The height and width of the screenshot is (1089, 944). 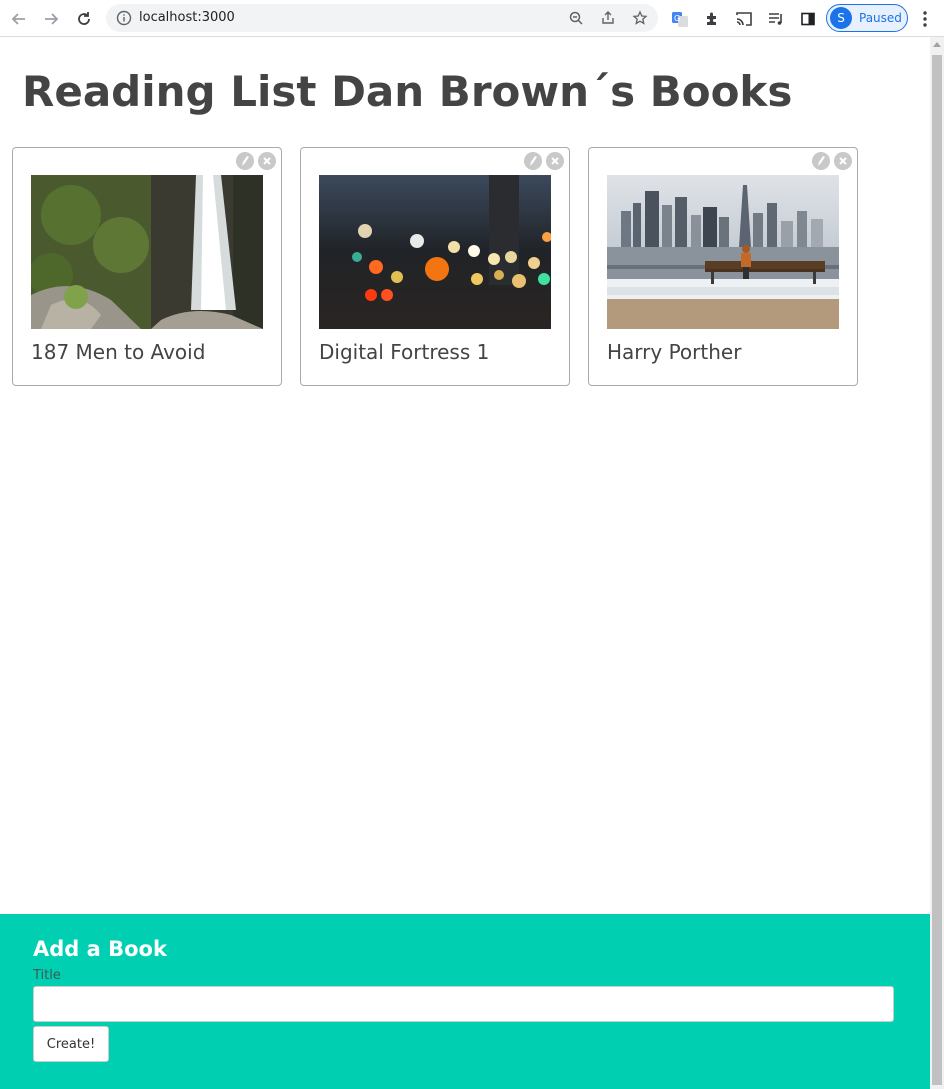 I want to click on zoom-icon, so click(x=576, y=18).